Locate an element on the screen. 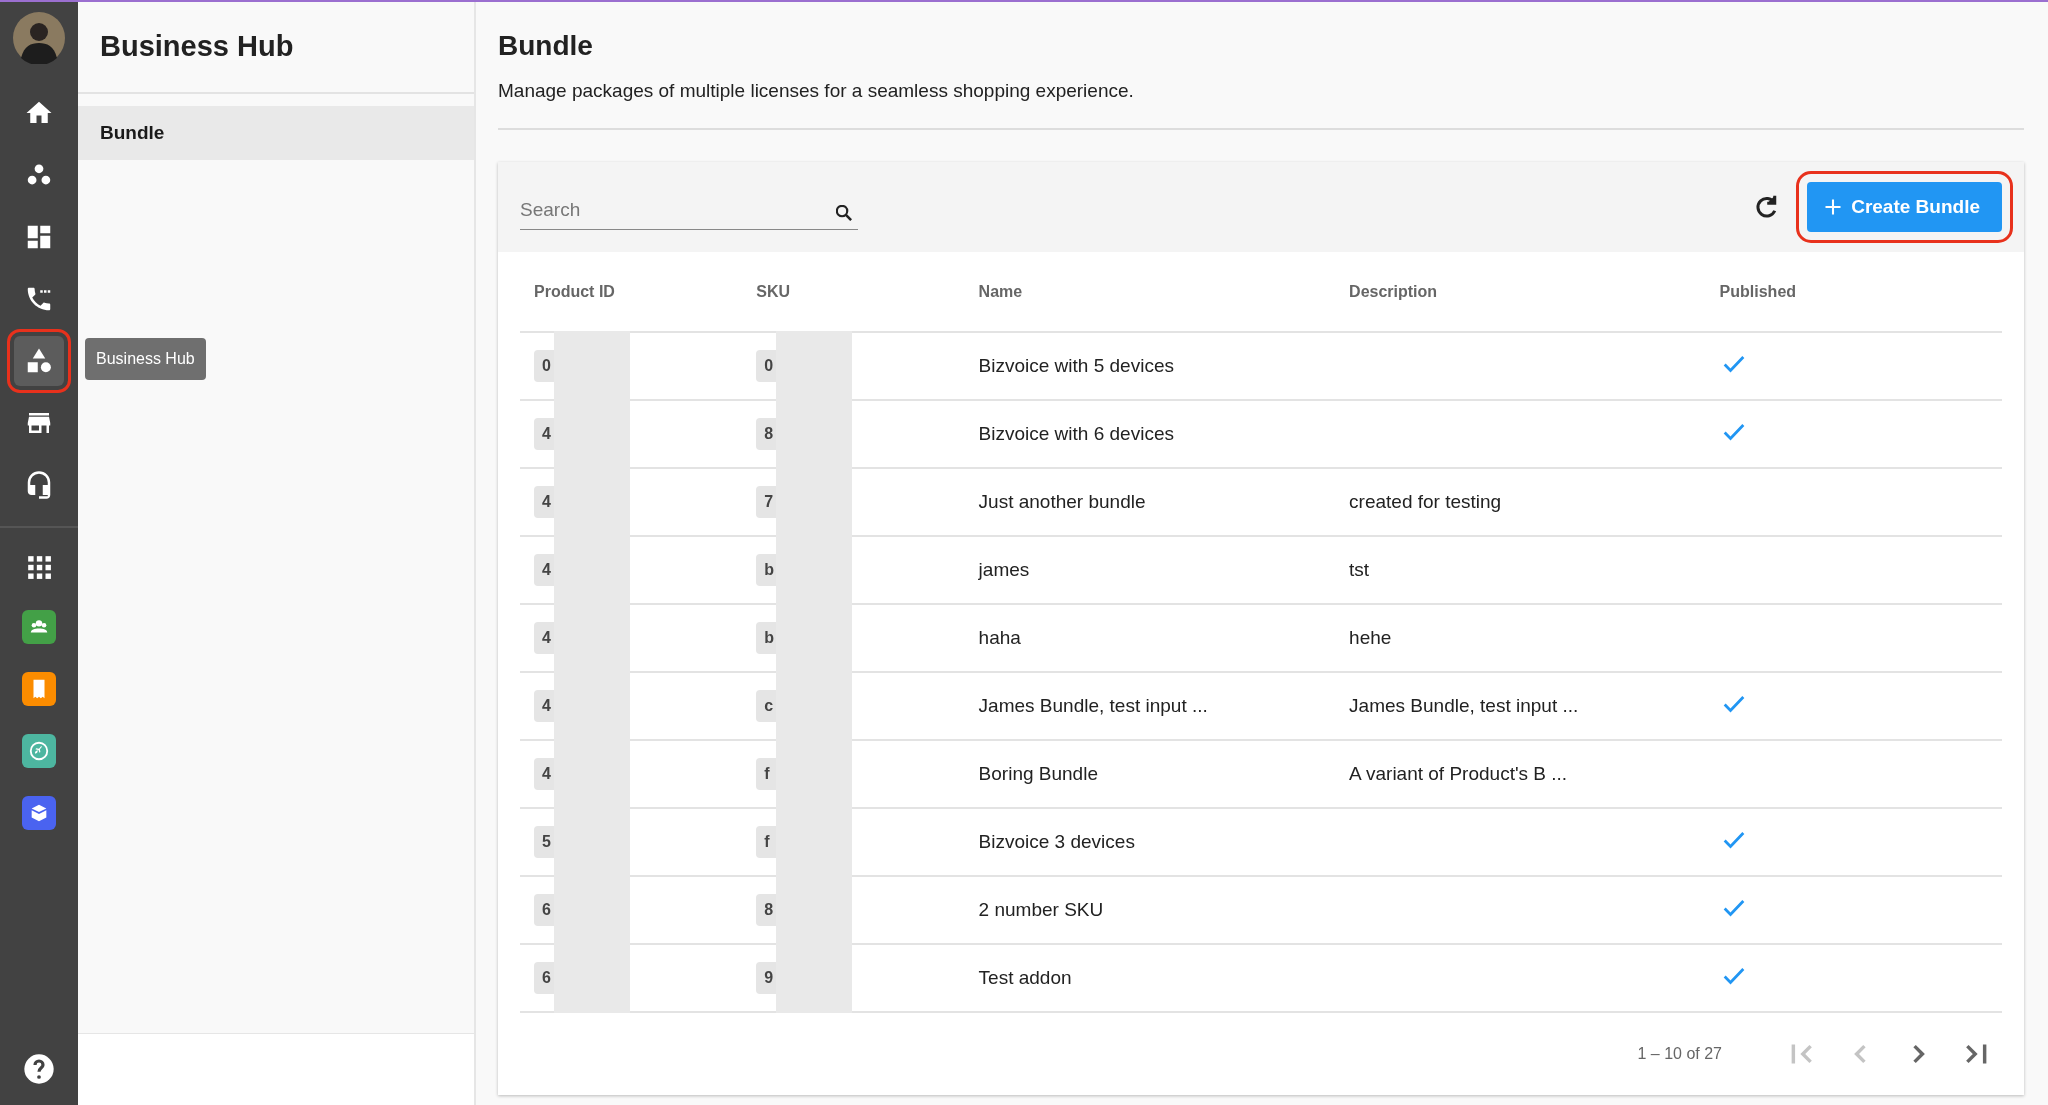 This screenshot has height=1105, width=2048. page-subtitle: Manage packages of multiple licenses for a seamless shopping experience. is located at coordinates (816, 91).